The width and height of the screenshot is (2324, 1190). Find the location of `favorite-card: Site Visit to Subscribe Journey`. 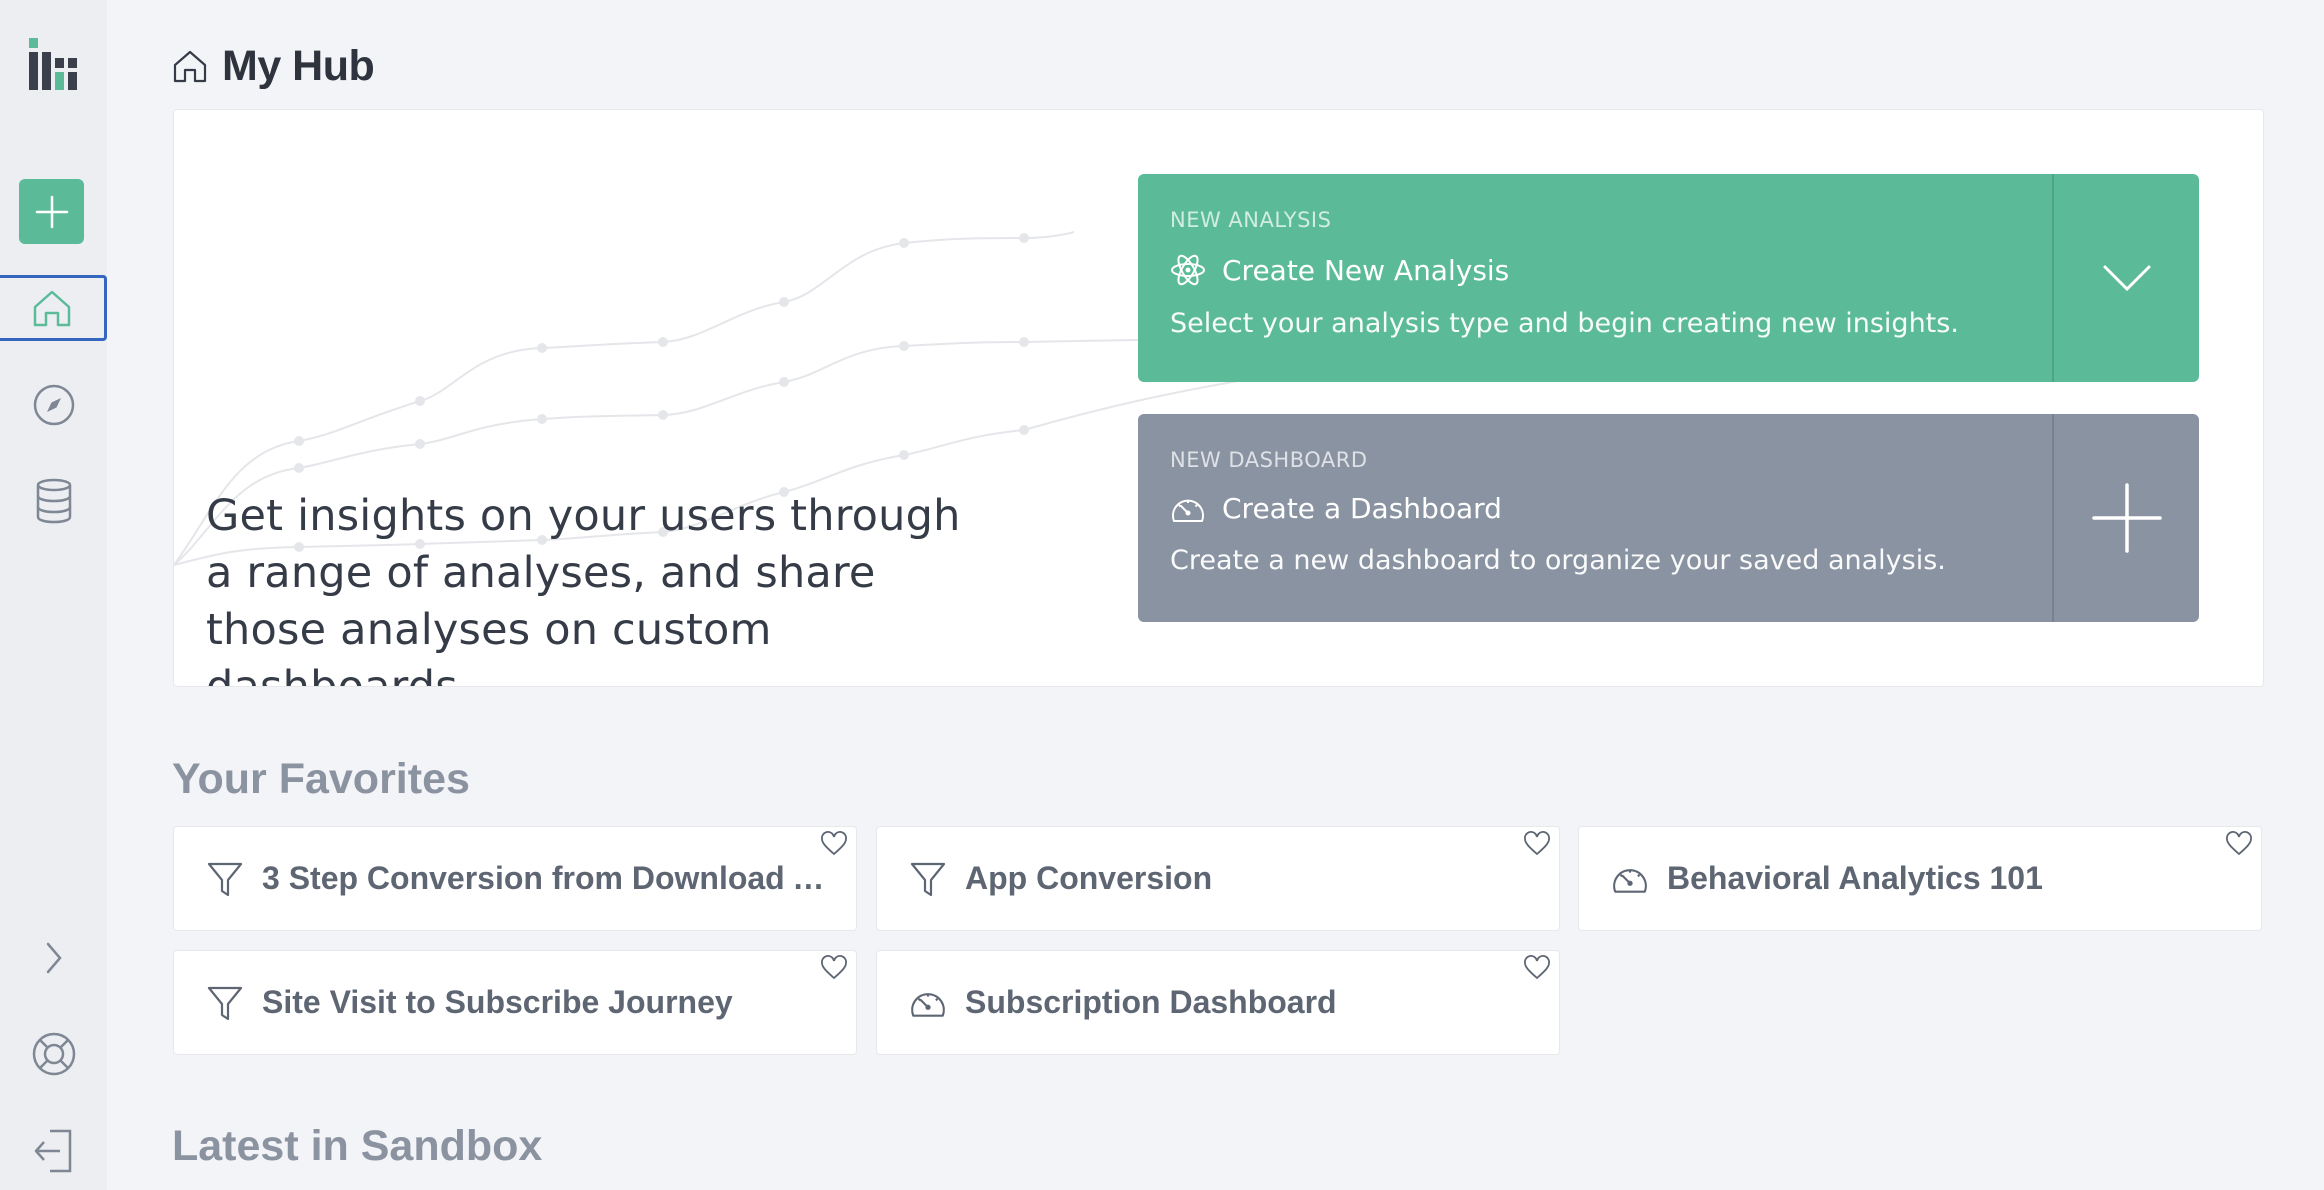

favorite-card: Site Visit to Subscribe Journey is located at coordinates (515, 1002).